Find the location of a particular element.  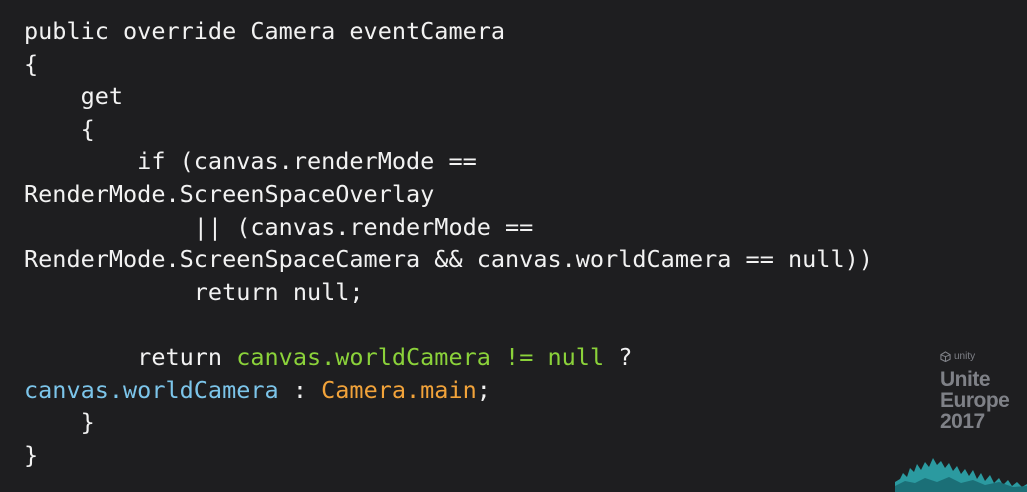

code-line: || (canvas.renderMode == is located at coordinates (448, 227).